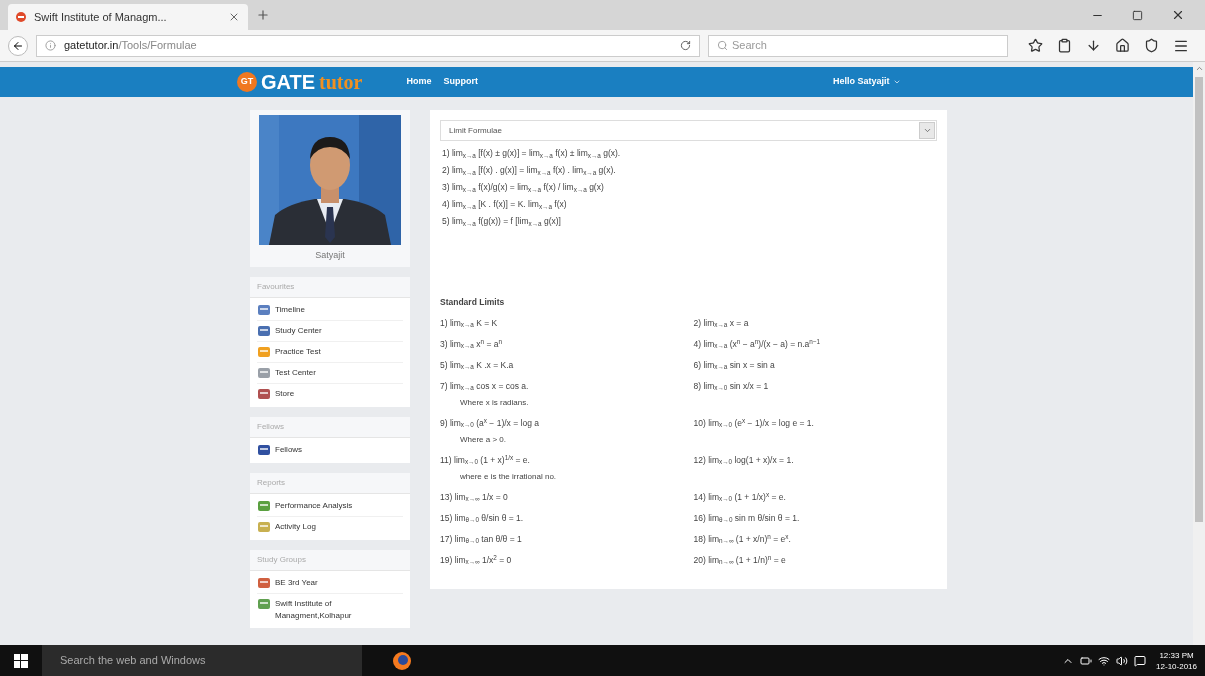 The image size is (1205, 676). Describe the element at coordinates (744, 460) in the screenshot. I see `formula: 12) lim$_{x→0}$ log(1 + x)/x = 1.` at that location.